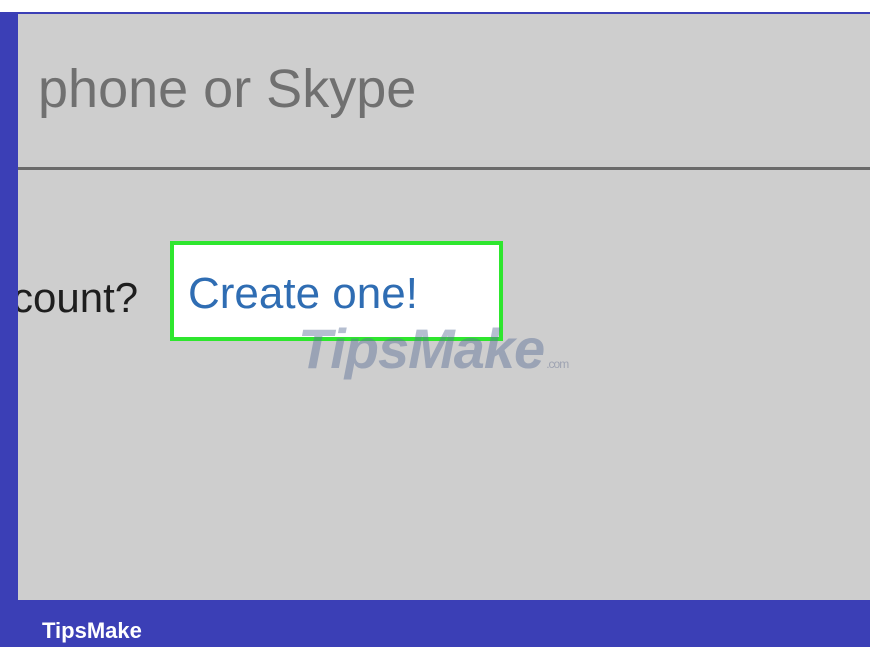 The image size is (870, 657). What do you see at coordinates (435, 6) in the screenshot?
I see `top-edge` at bounding box center [435, 6].